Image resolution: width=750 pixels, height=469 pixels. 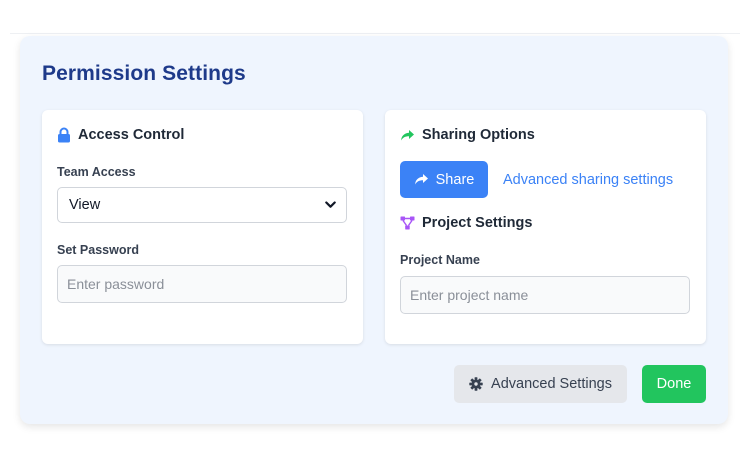 I want to click on done-button-label: Done, so click(x=674, y=384).